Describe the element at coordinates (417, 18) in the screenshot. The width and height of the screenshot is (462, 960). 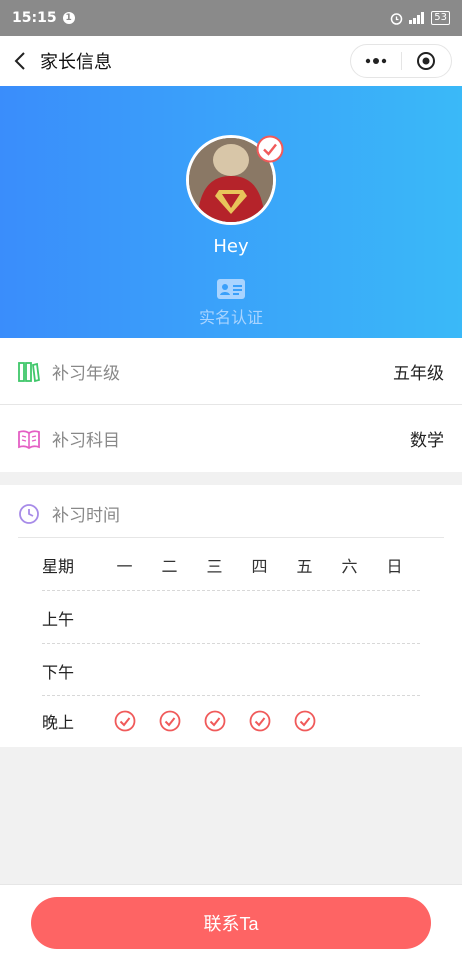
I see `signal-icon` at that location.